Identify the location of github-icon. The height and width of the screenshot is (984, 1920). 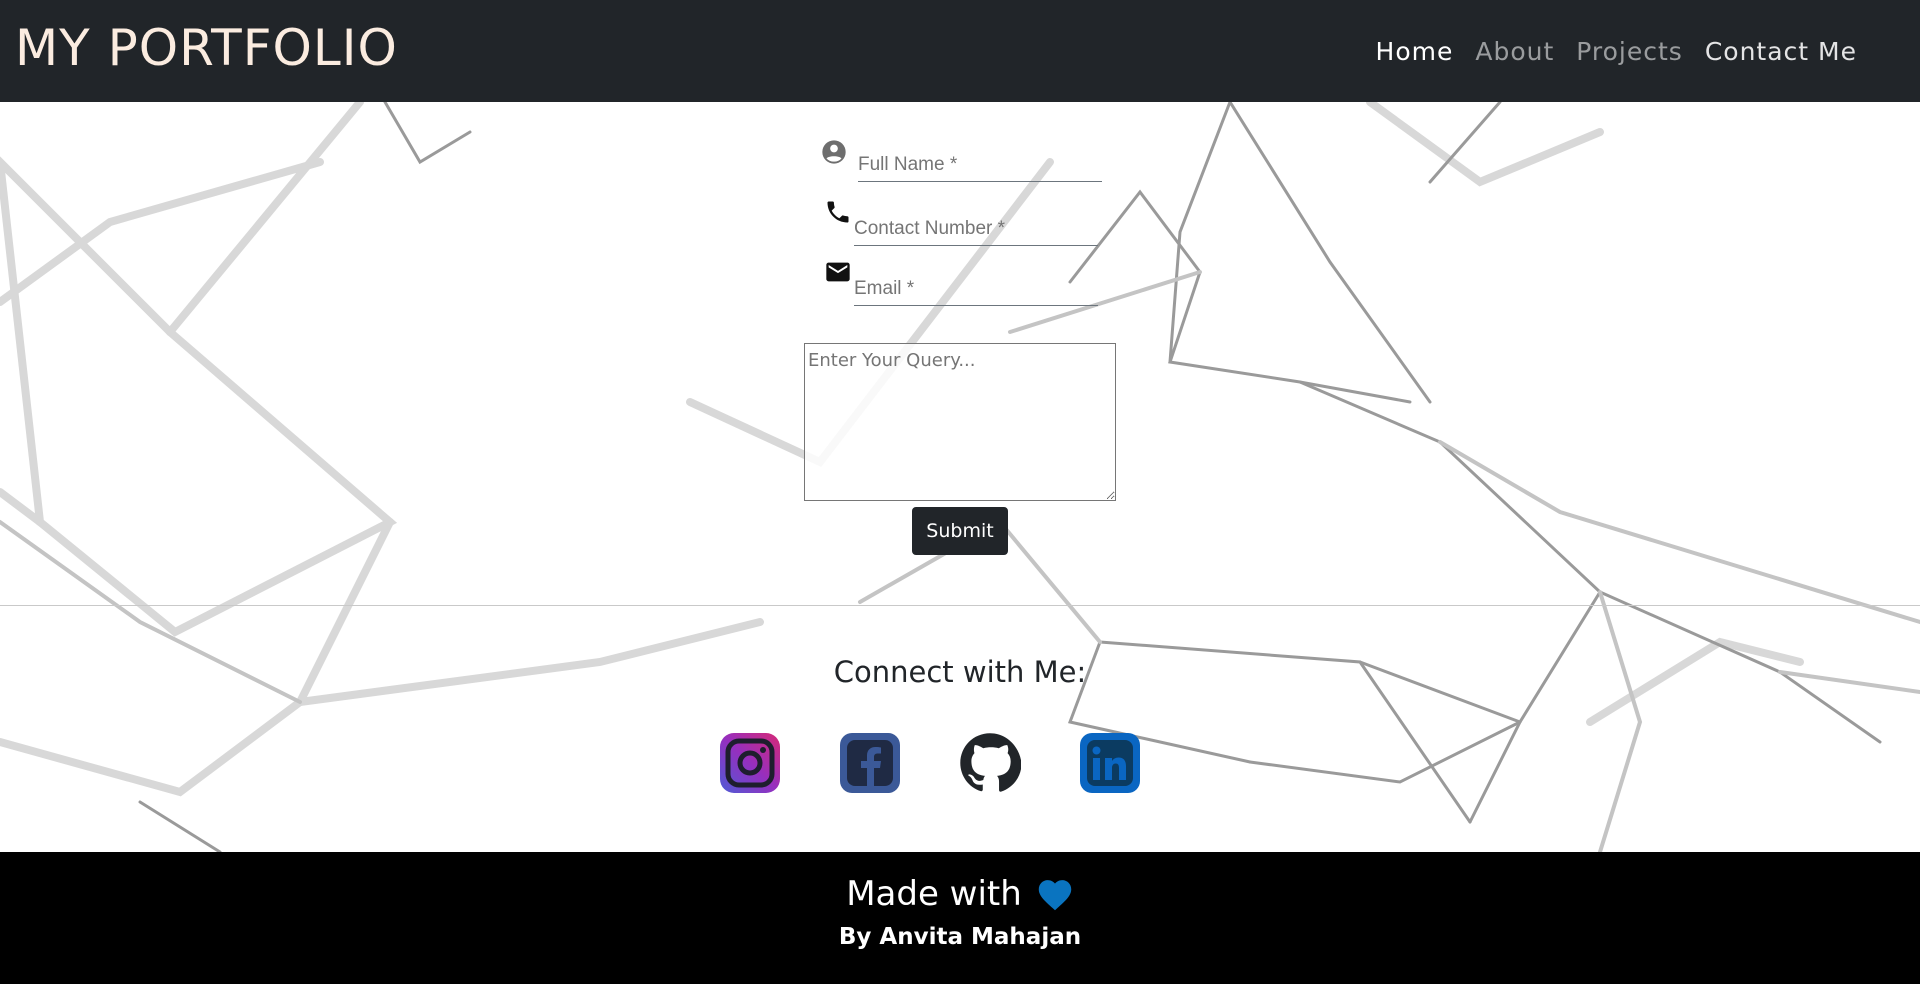
(990, 762).